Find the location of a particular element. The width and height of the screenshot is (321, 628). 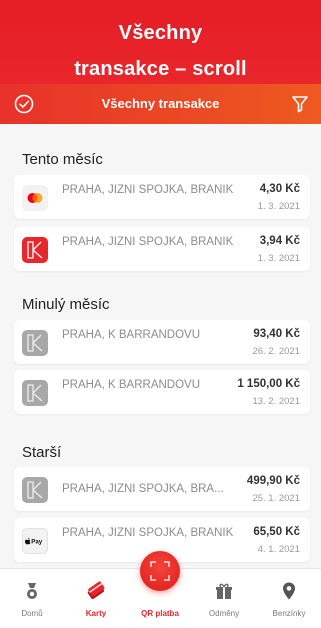

section-title-older: Starší is located at coordinates (42, 452).